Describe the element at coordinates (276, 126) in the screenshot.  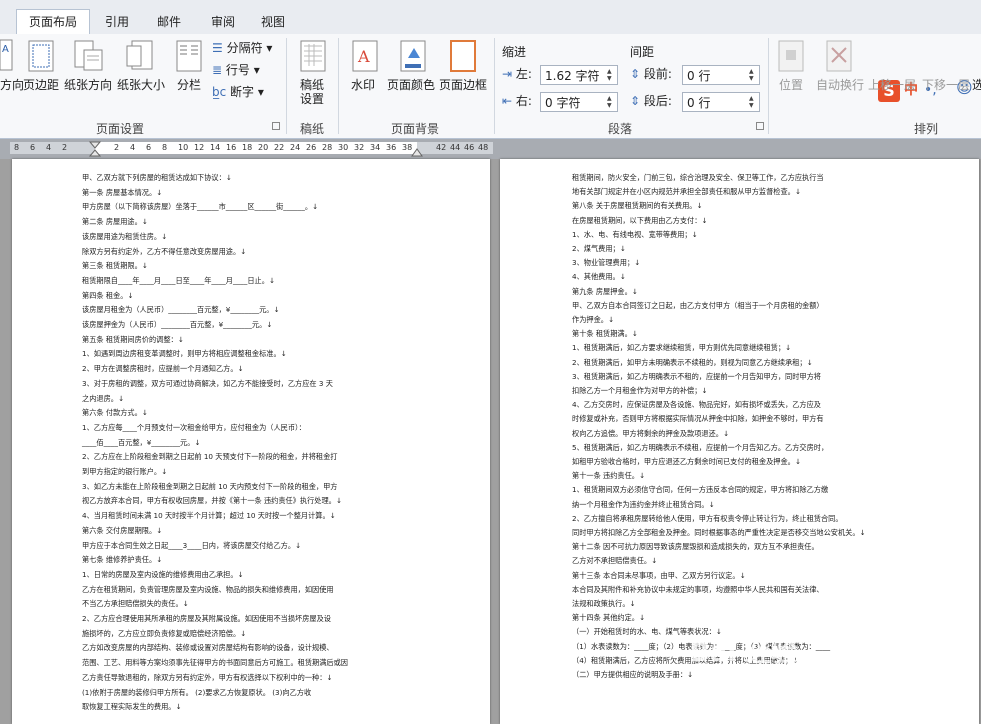
I see `page-setup-launcher-icon` at that location.